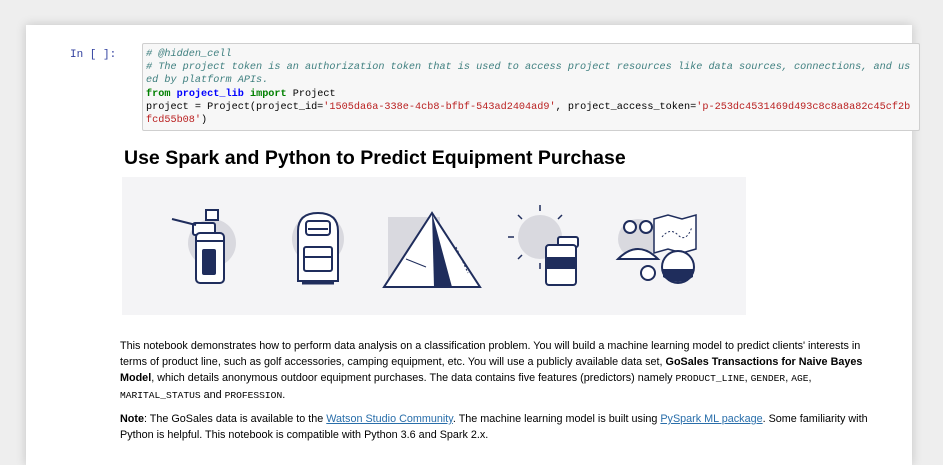  Describe the element at coordinates (311, 94) in the screenshot. I see `code-import-name: Project` at that location.